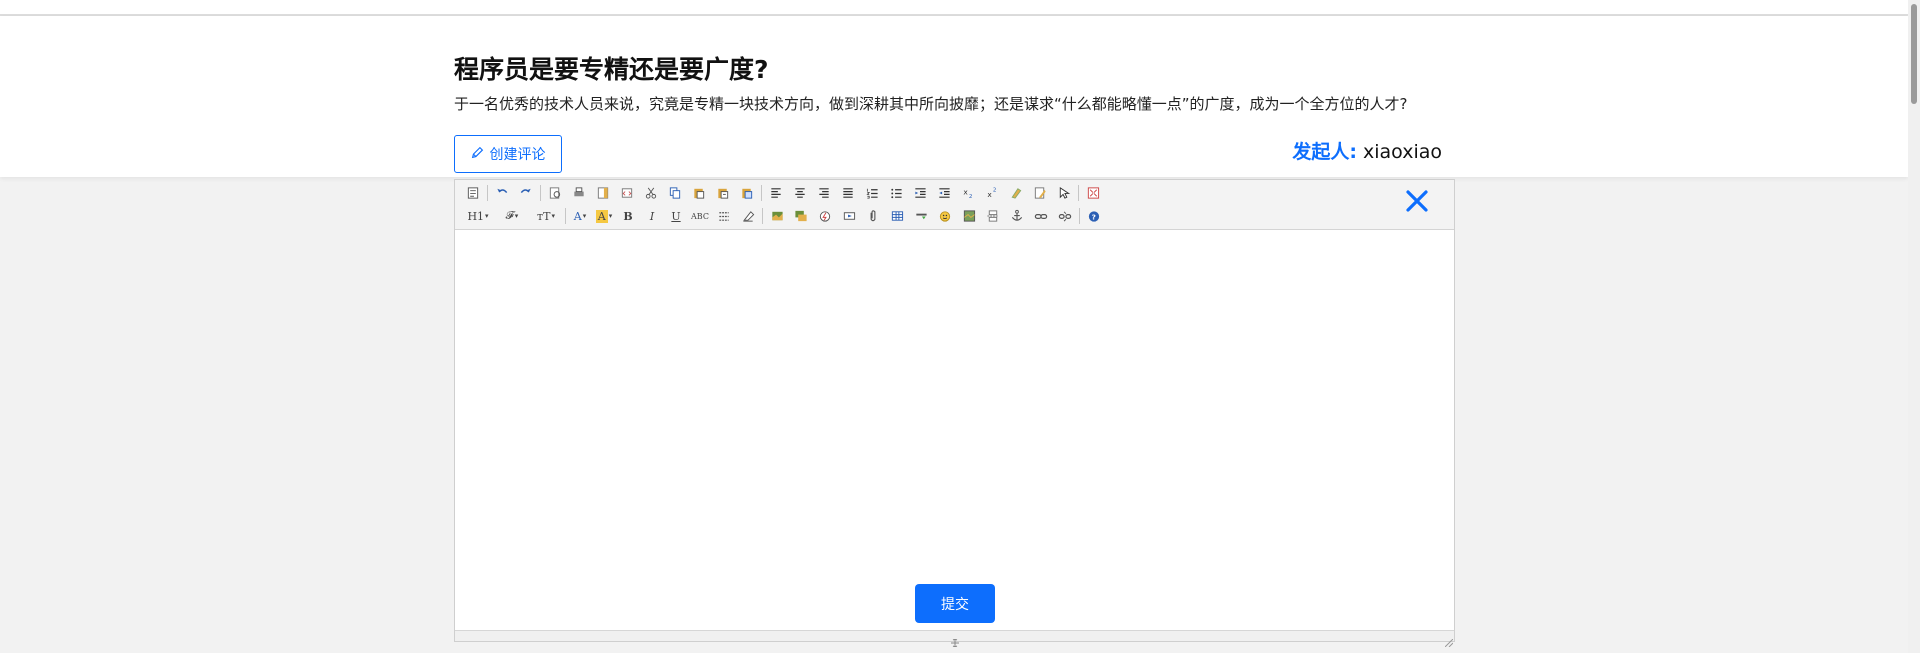 The image size is (1920, 653). What do you see at coordinates (502, 193) in the screenshot?
I see `undo-icon` at bounding box center [502, 193].